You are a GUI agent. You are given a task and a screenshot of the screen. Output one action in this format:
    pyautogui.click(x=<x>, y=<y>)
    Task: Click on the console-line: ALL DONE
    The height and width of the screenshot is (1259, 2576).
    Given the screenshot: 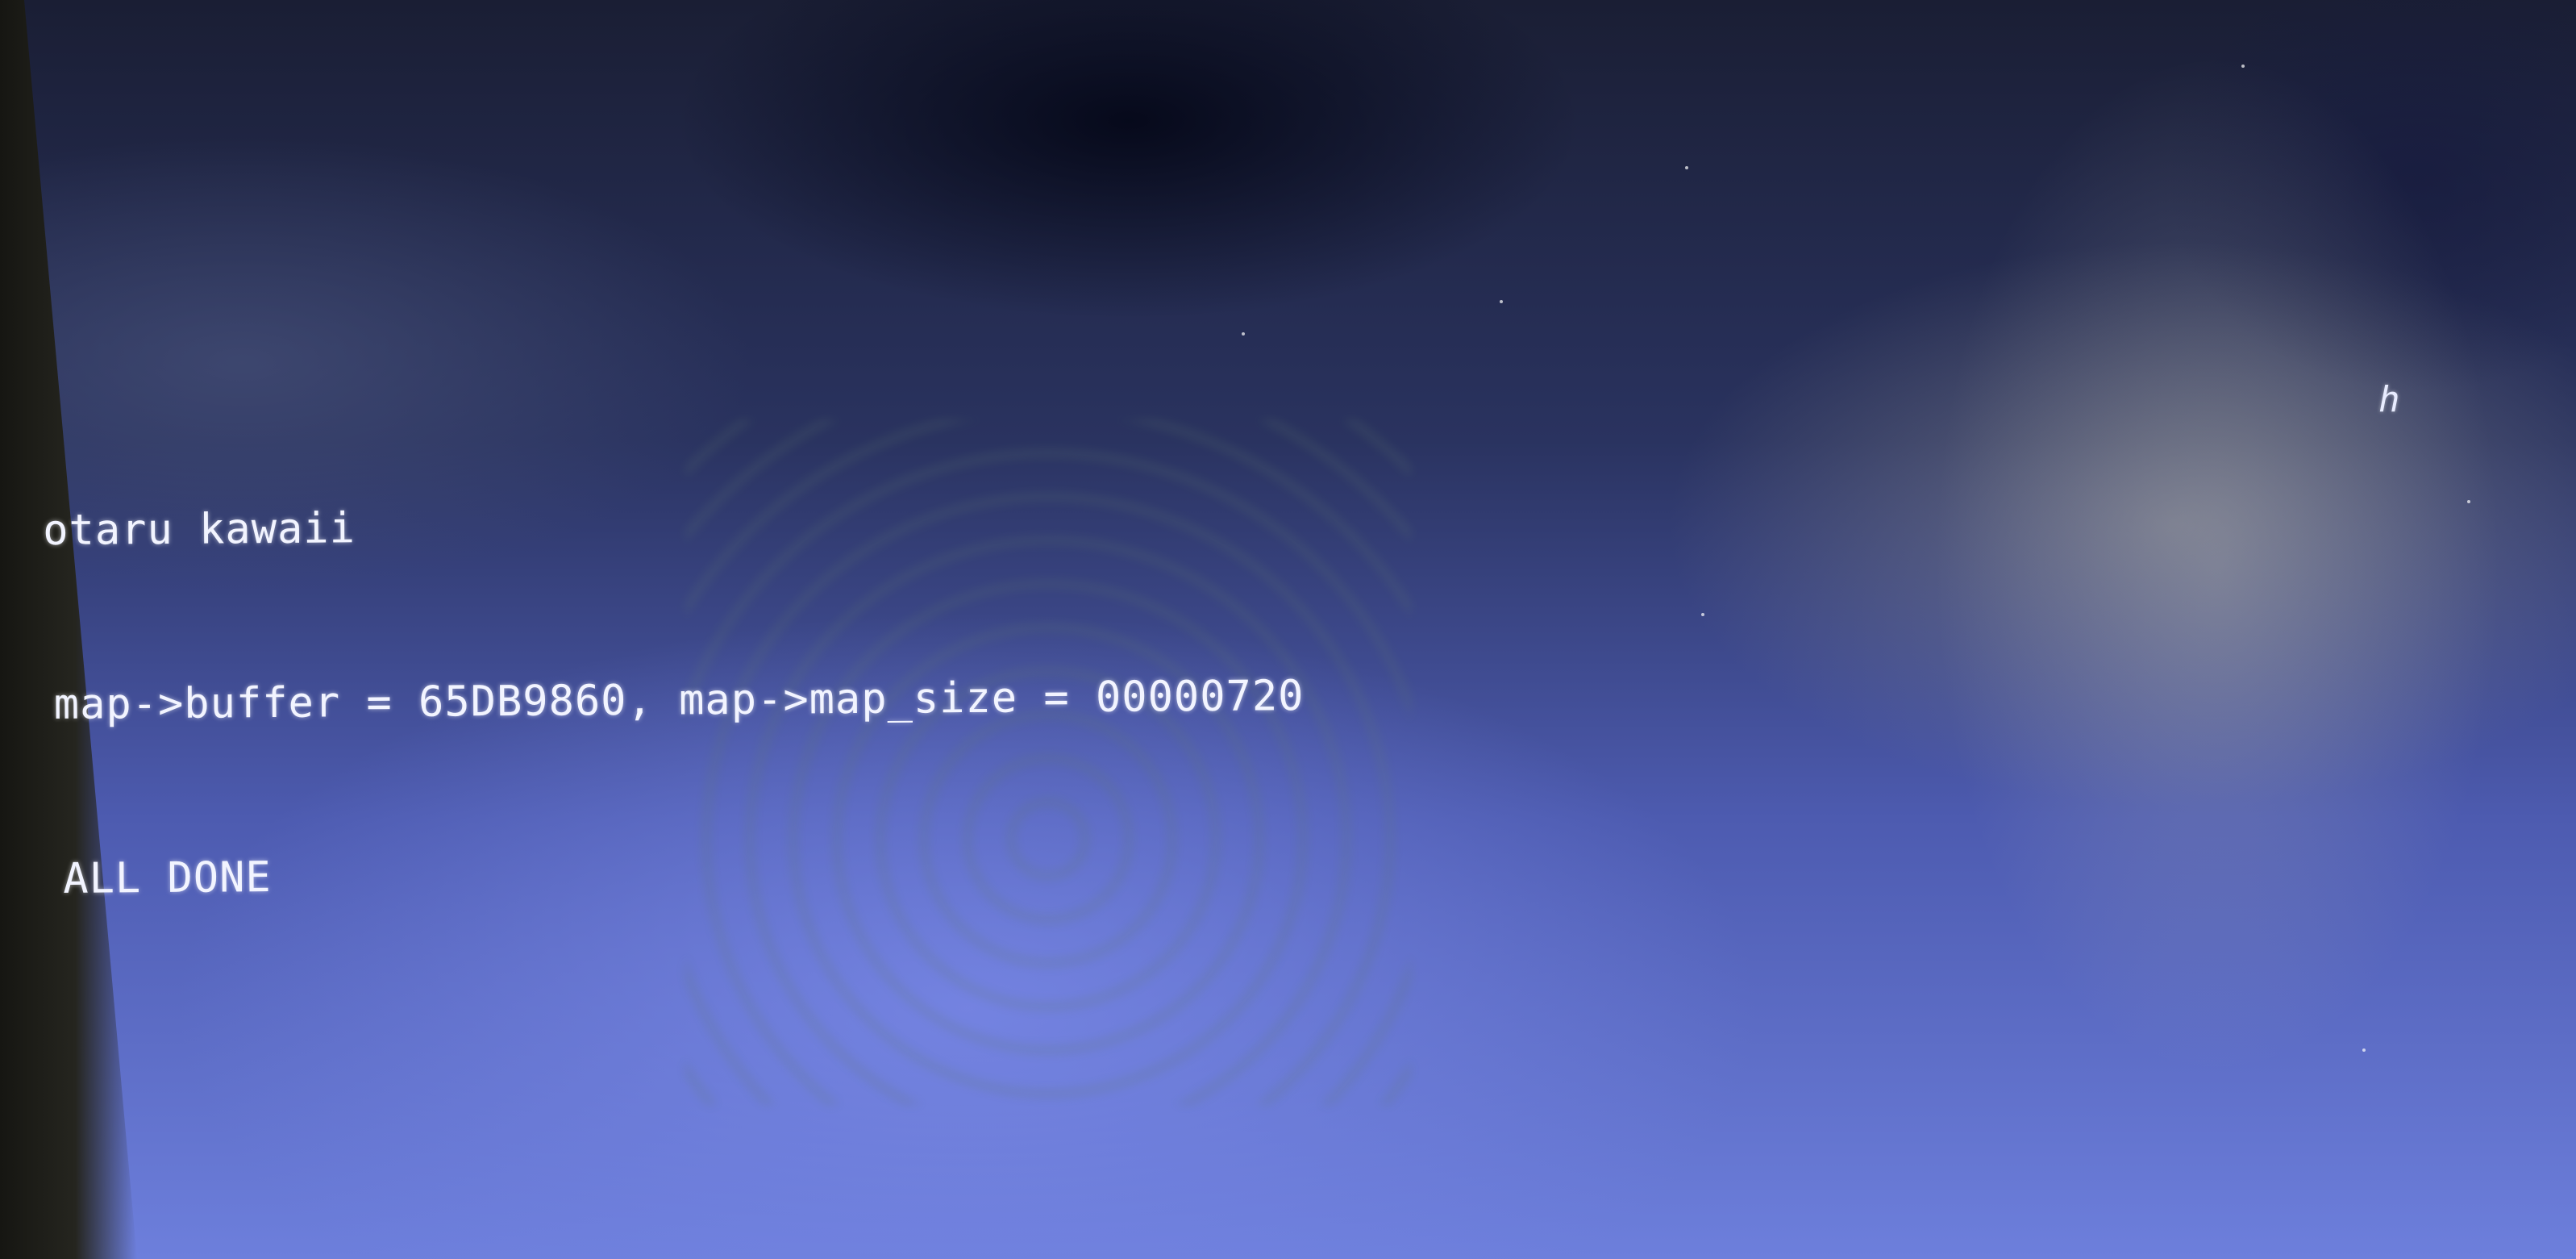 What is the action you would take?
    pyautogui.click(x=167, y=878)
    